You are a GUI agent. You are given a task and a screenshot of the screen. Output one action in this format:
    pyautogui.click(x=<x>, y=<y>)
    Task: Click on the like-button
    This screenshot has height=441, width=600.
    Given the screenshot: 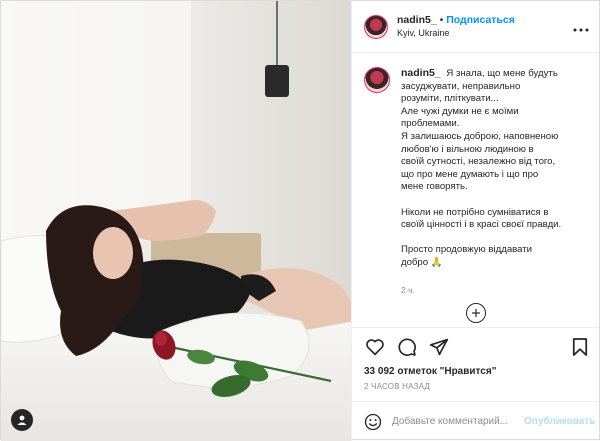 What is the action you would take?
    pyautogui.click(x=375, y=347)
    